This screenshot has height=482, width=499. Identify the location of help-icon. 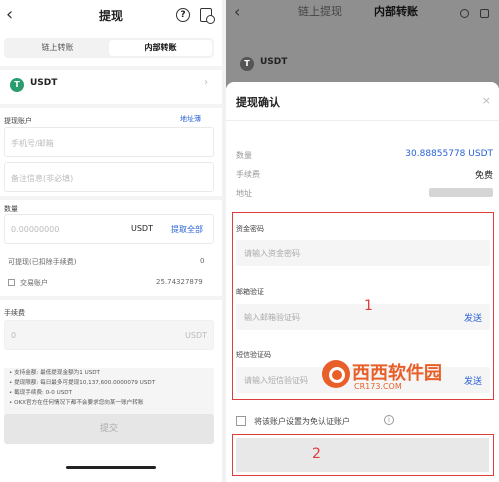
(464, 13).